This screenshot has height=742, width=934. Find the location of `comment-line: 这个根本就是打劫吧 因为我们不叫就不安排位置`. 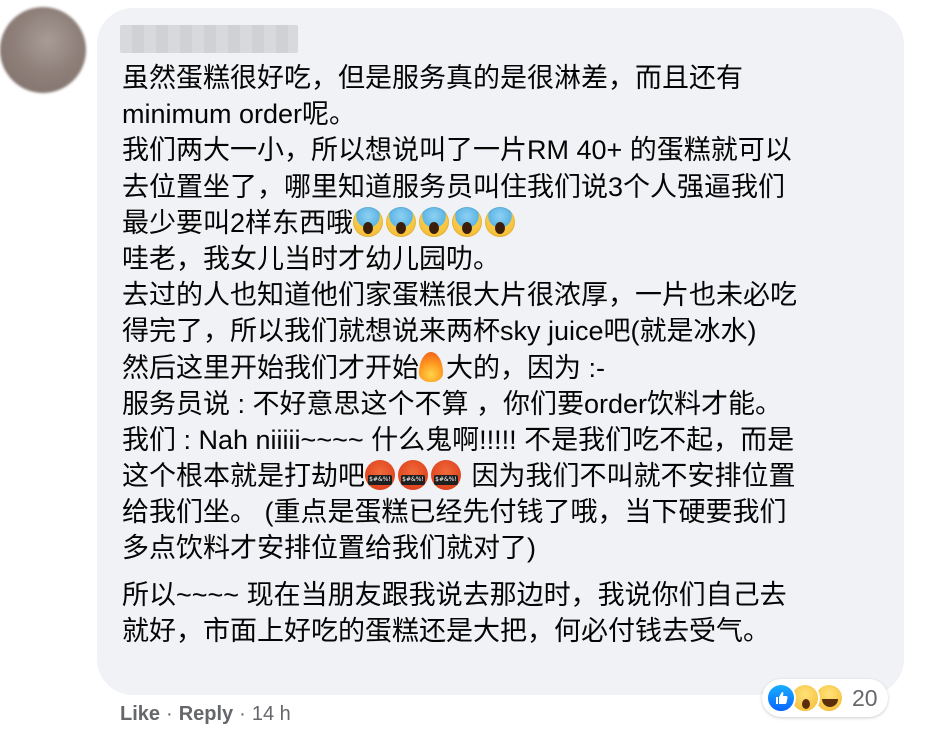

comment-line: 这个根本就是打劫吧 因为我们不叫就不安排位置 is located at coordinates (502, 476).